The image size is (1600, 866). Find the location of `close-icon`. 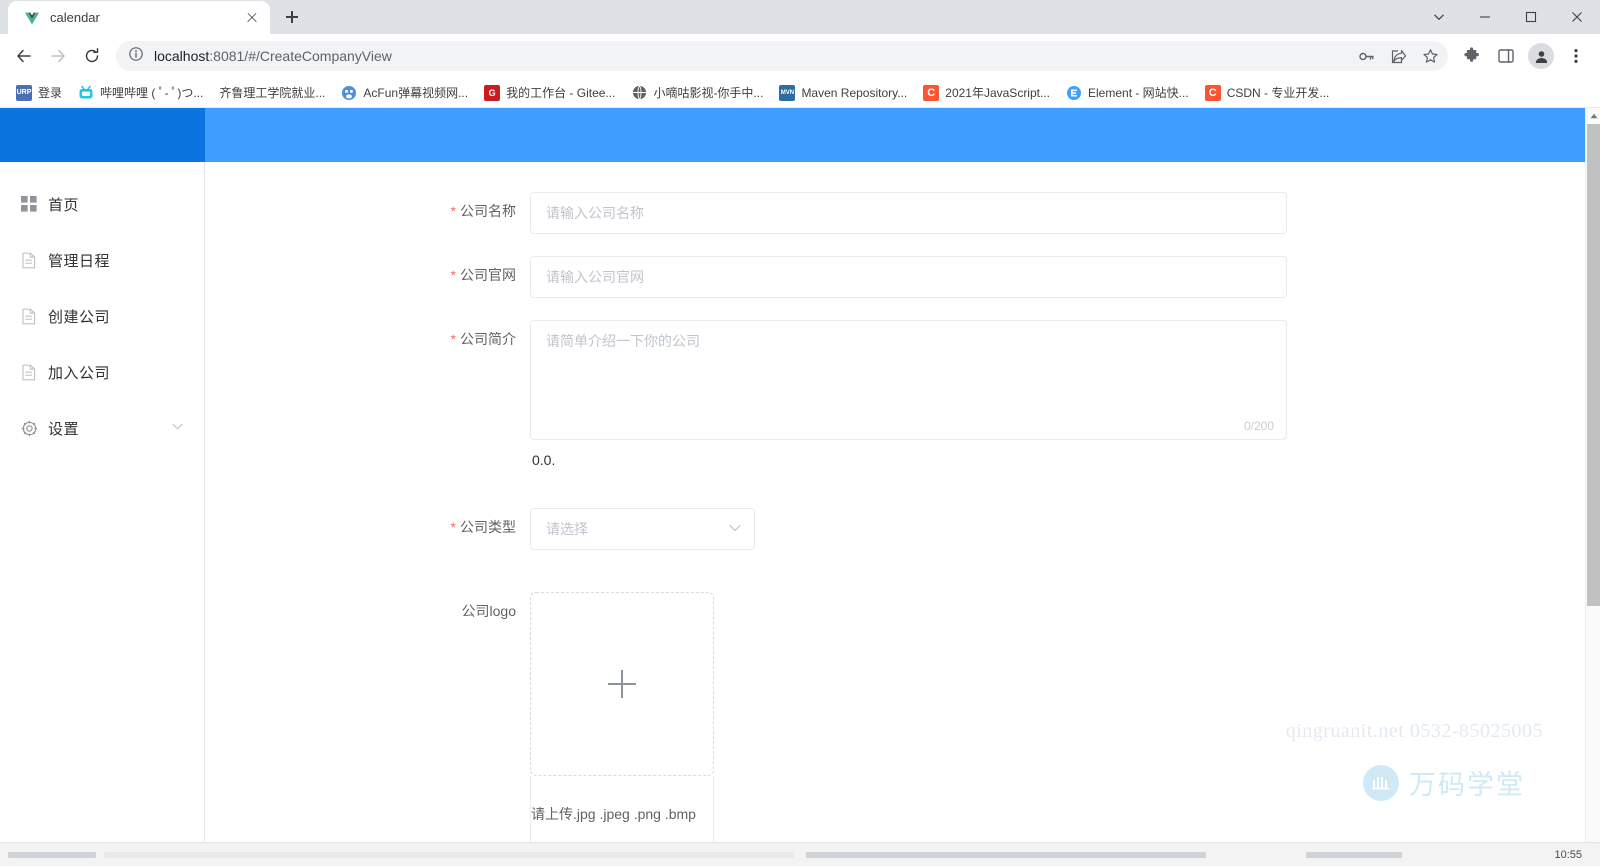

close-icon is located at coordinates (1577, 17).